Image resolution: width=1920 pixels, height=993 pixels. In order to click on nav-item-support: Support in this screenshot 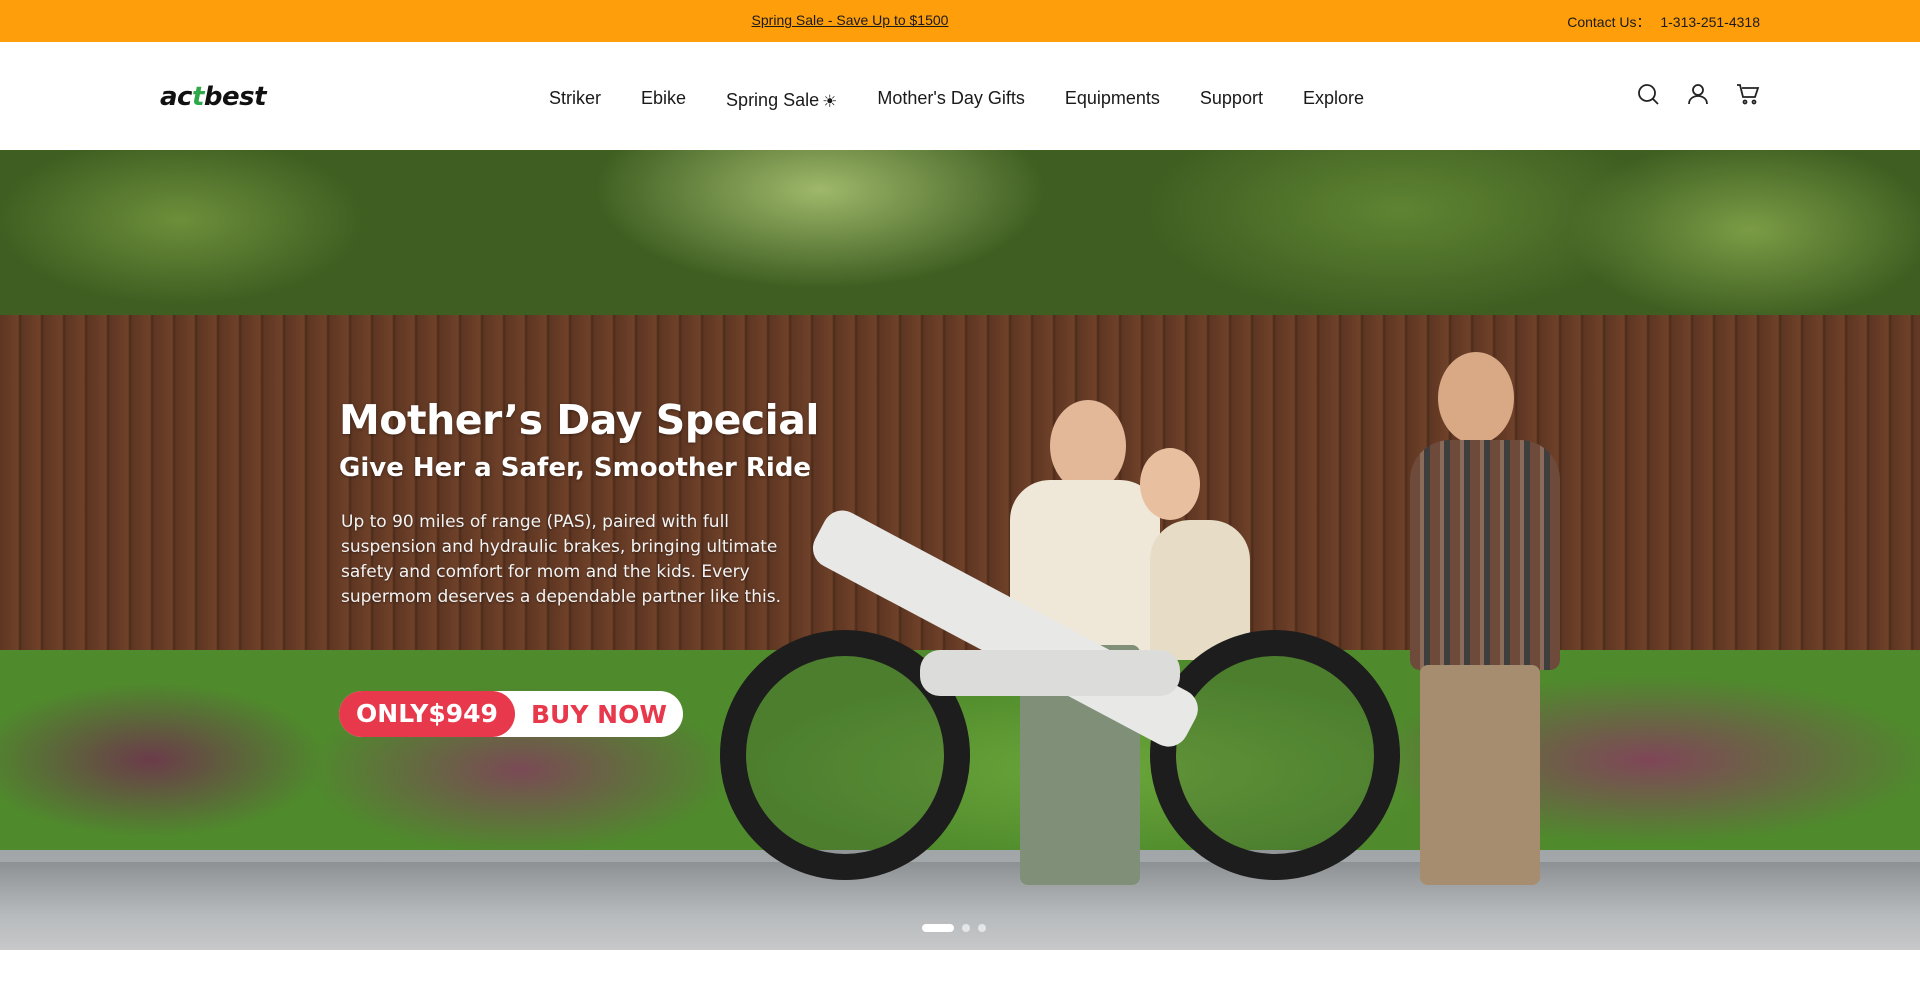, I will do `click(1231, 98)`.